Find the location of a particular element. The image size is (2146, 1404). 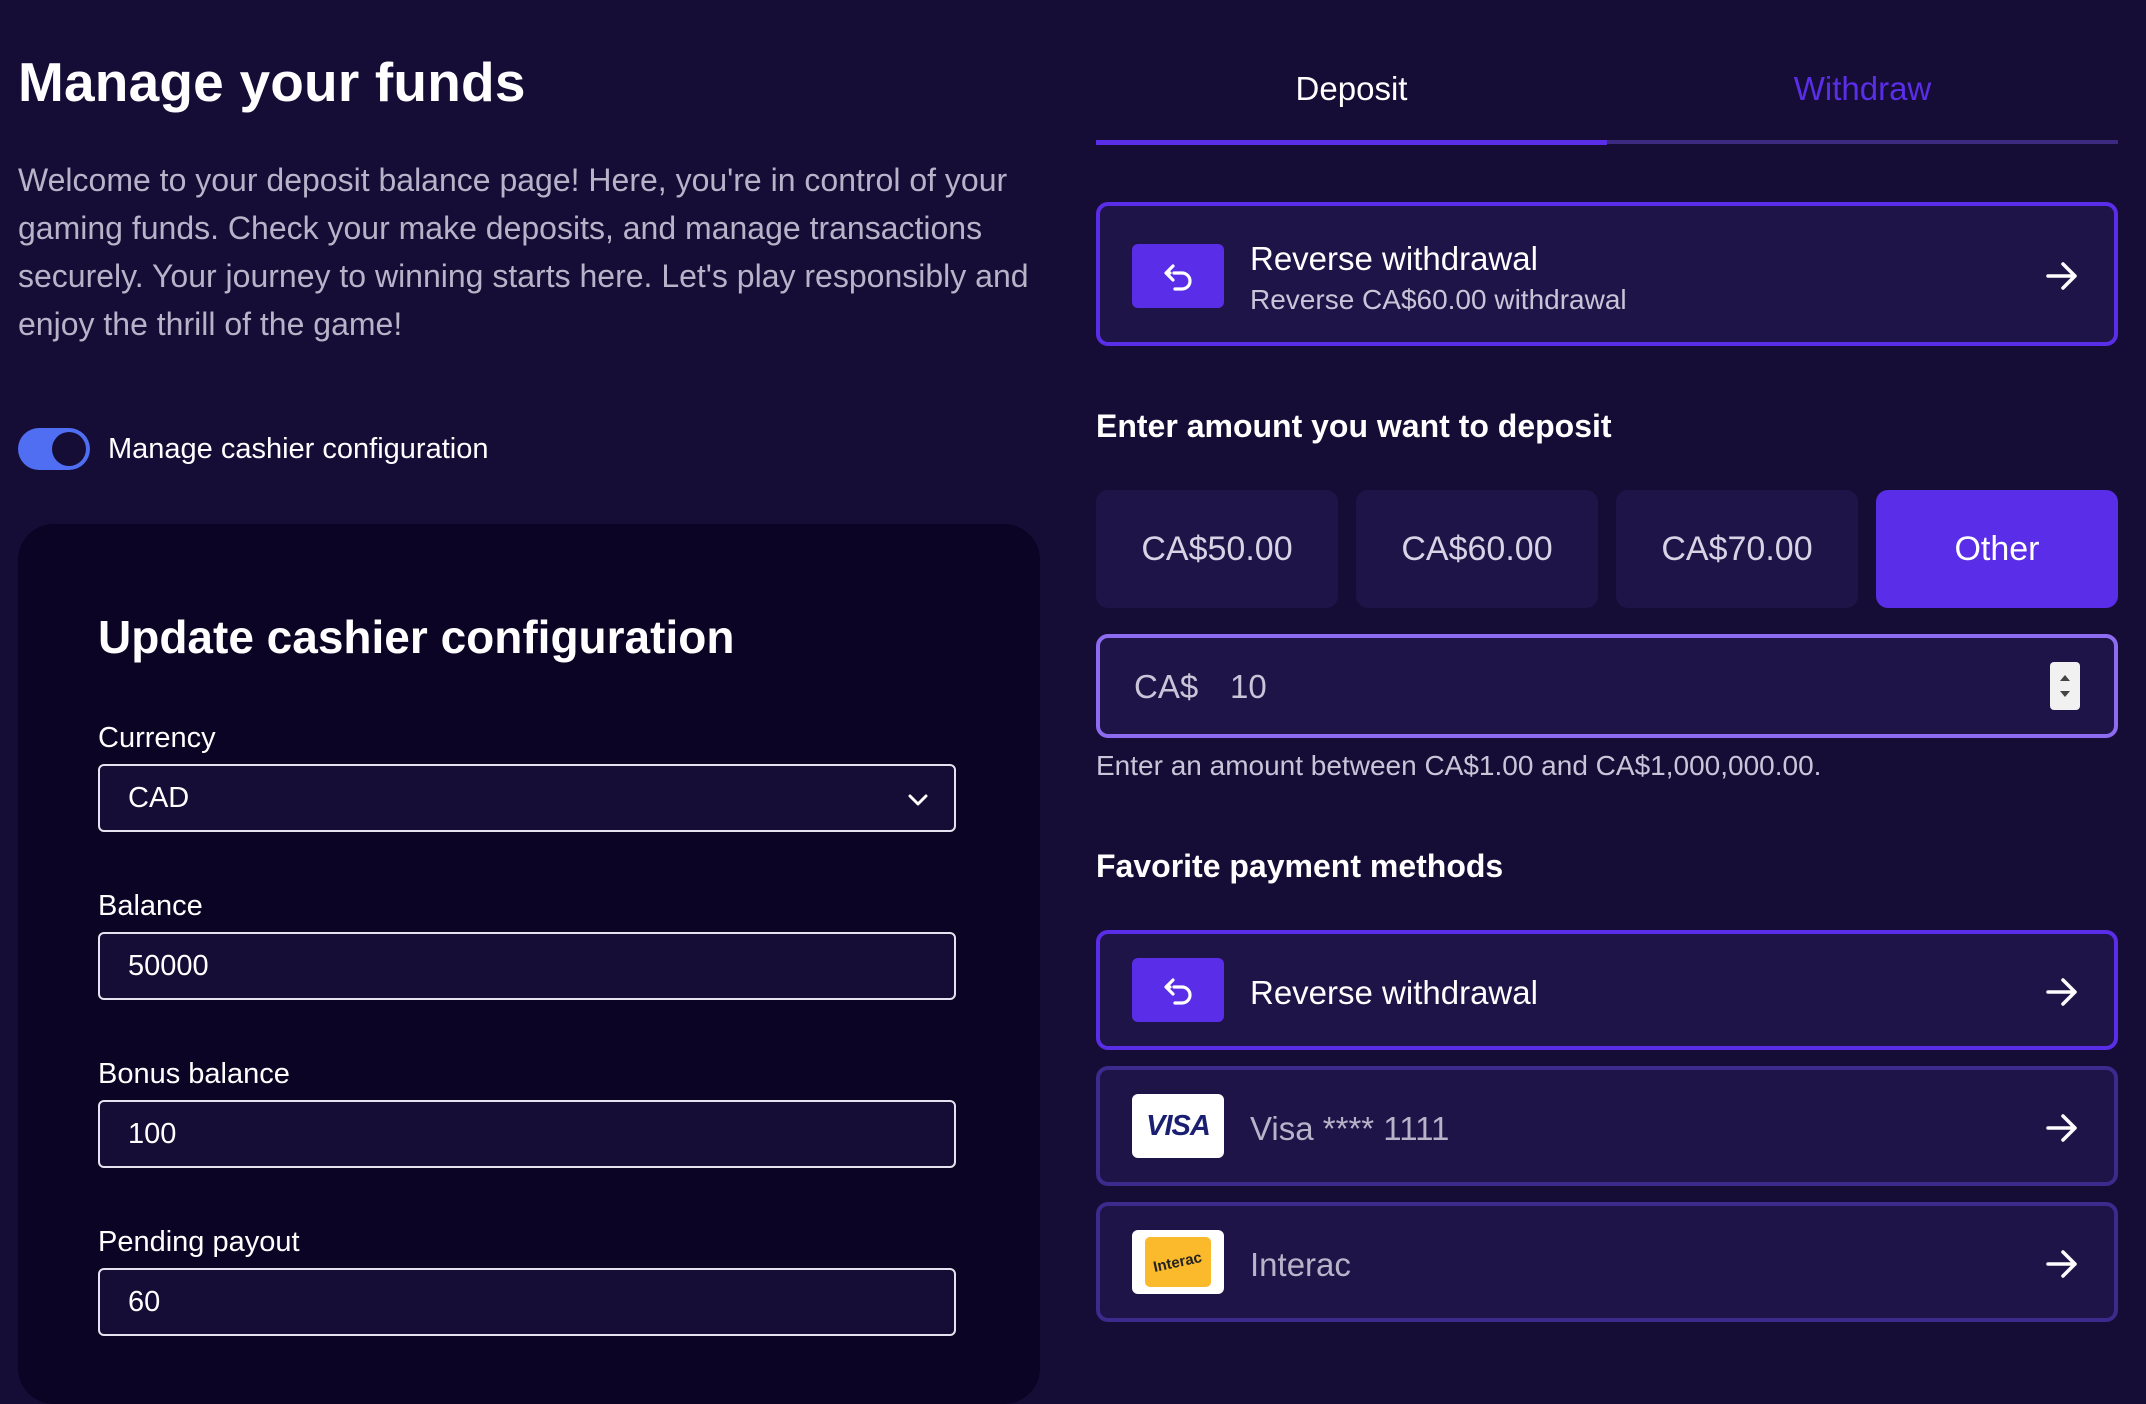

currency-value: CAD is located at coordinates (159, 797).